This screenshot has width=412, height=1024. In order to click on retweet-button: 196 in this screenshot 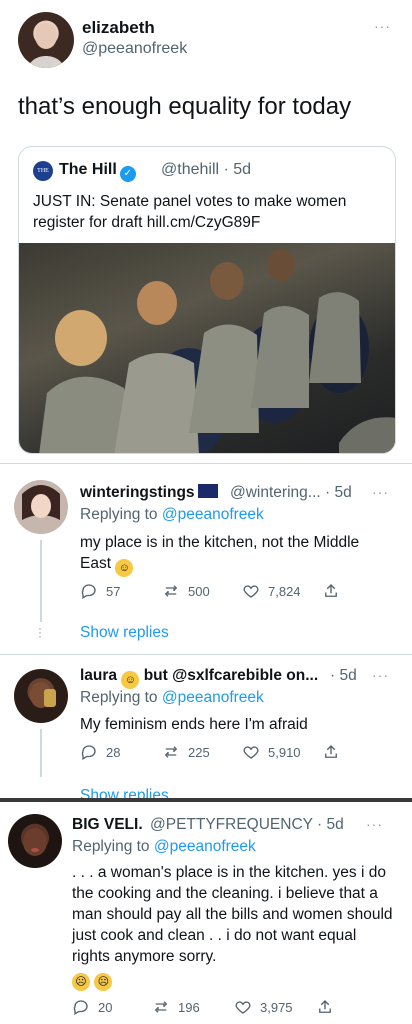, I will do `click(176, 1007)`.